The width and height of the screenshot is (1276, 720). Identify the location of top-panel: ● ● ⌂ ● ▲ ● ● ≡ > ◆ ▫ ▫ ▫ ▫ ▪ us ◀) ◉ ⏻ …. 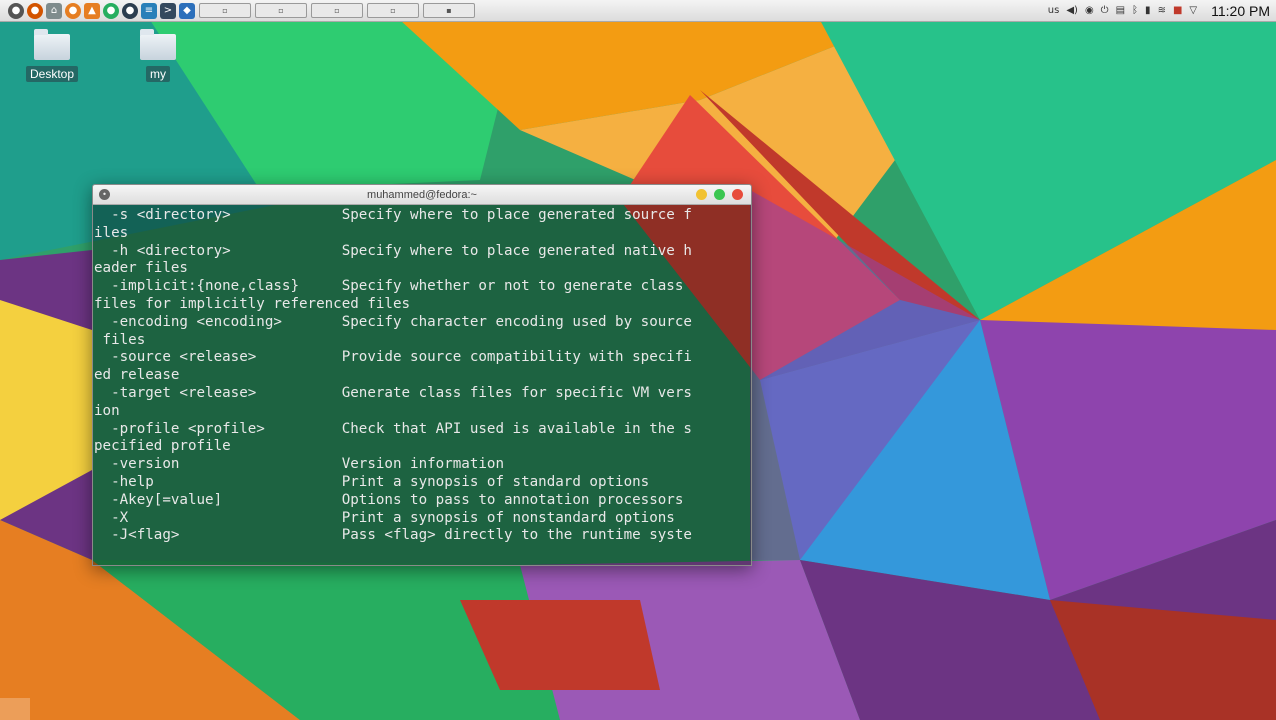
(638, 11).